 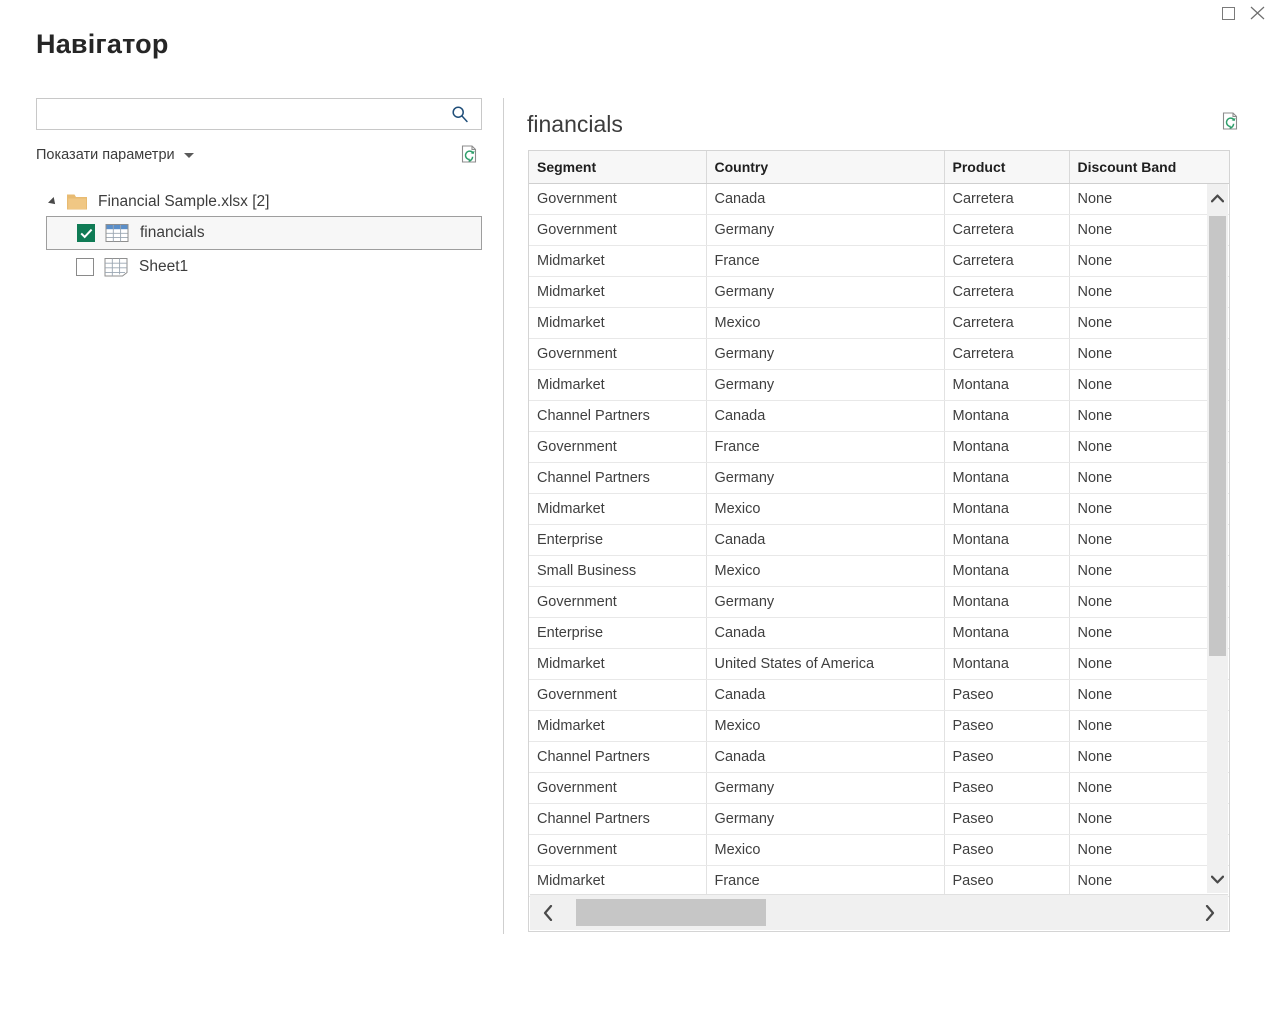 I want to click on search-button, so click(x=460, y=114).